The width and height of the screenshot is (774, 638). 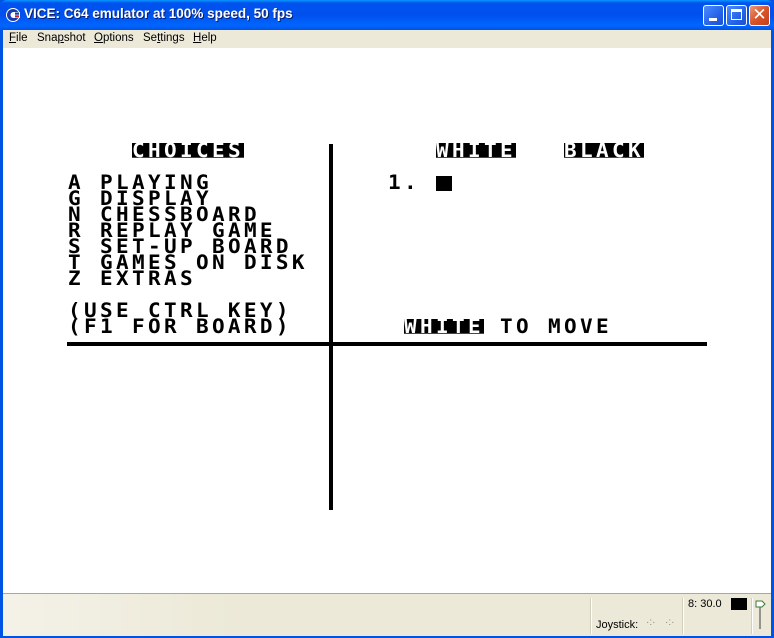 I want to click on drive-led, so click(x=739, y=604).